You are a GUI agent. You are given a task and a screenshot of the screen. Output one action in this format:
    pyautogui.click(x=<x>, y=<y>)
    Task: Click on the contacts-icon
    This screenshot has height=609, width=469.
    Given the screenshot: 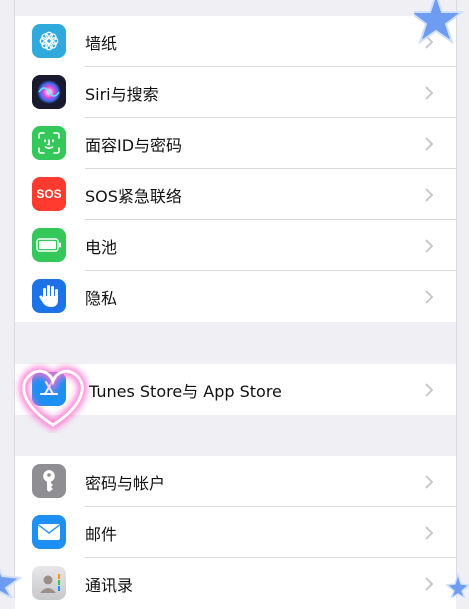 What is the action you would take?
    pyautogui.click(x=49, y=583)
    